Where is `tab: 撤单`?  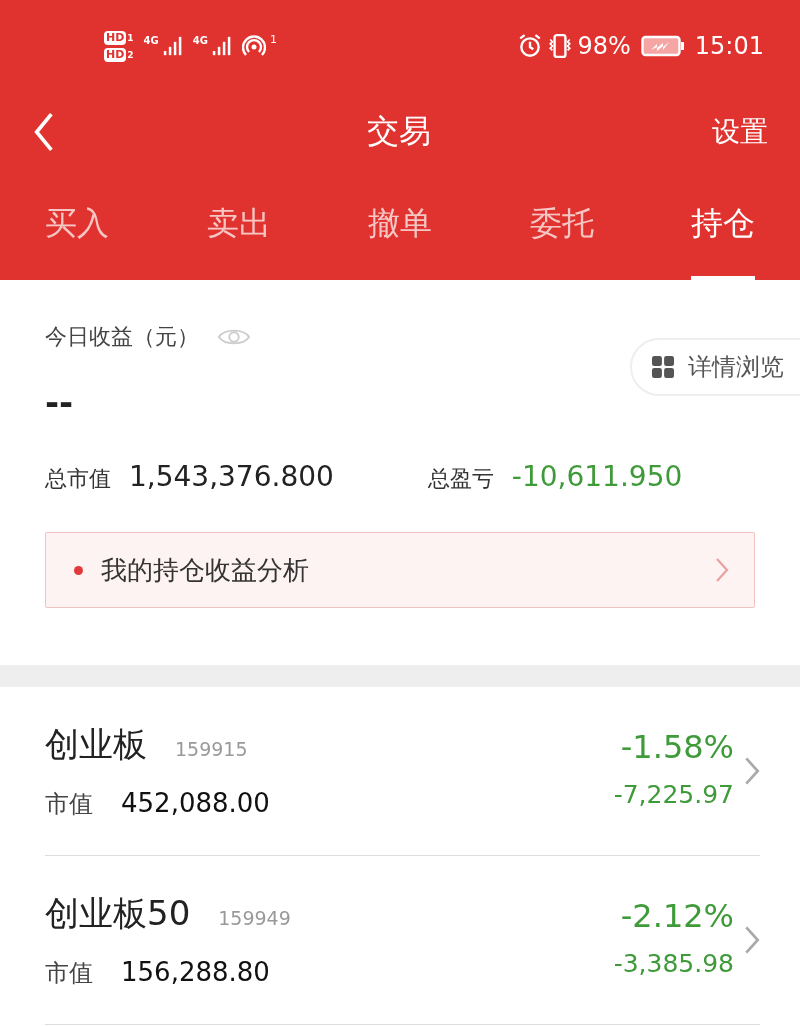
tab: 撤单 is located at coordinates (400, 226).